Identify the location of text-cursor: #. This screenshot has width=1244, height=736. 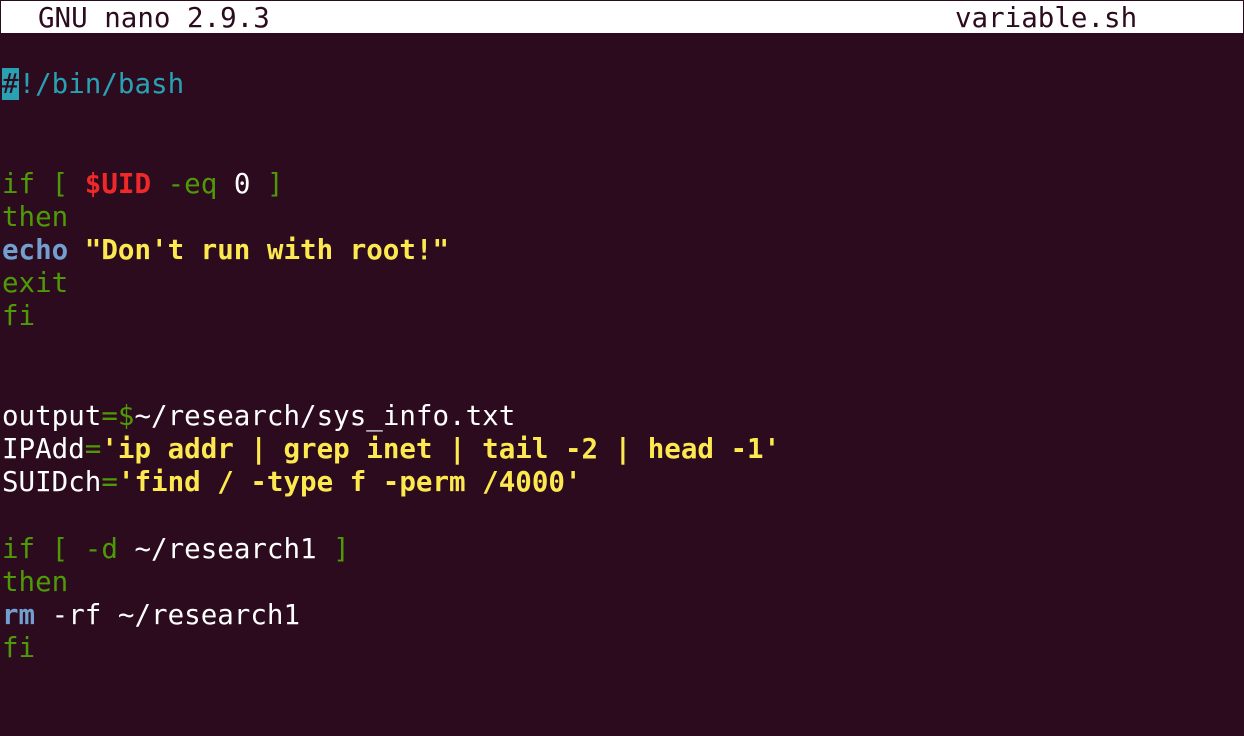
(10, 84).